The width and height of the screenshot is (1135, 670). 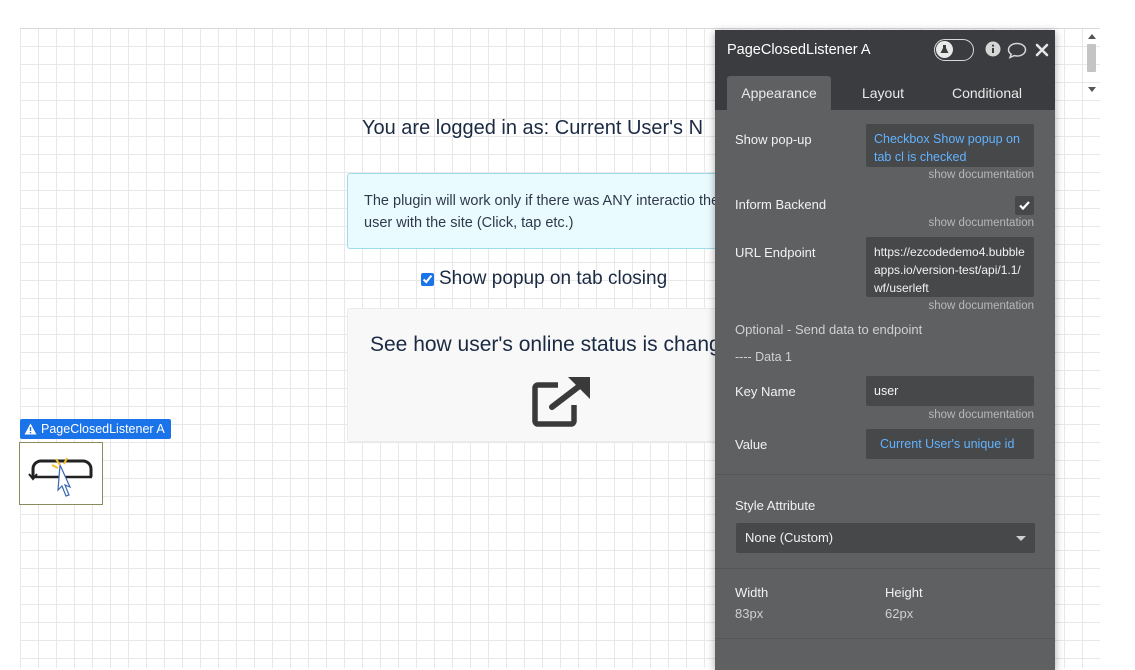 I want to click on show-popup-checkbox, so click(x=427, y=279).